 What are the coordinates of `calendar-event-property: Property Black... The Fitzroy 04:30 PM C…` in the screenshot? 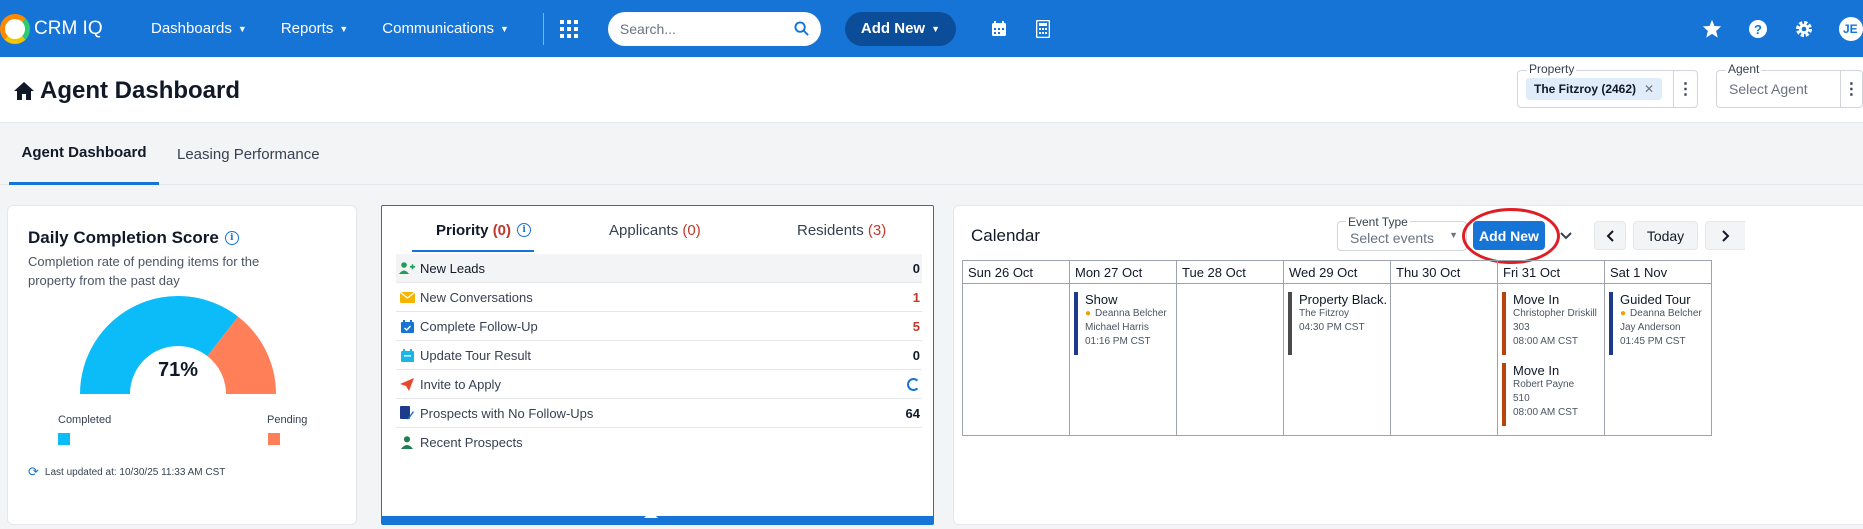 It's located at (1337, 323).